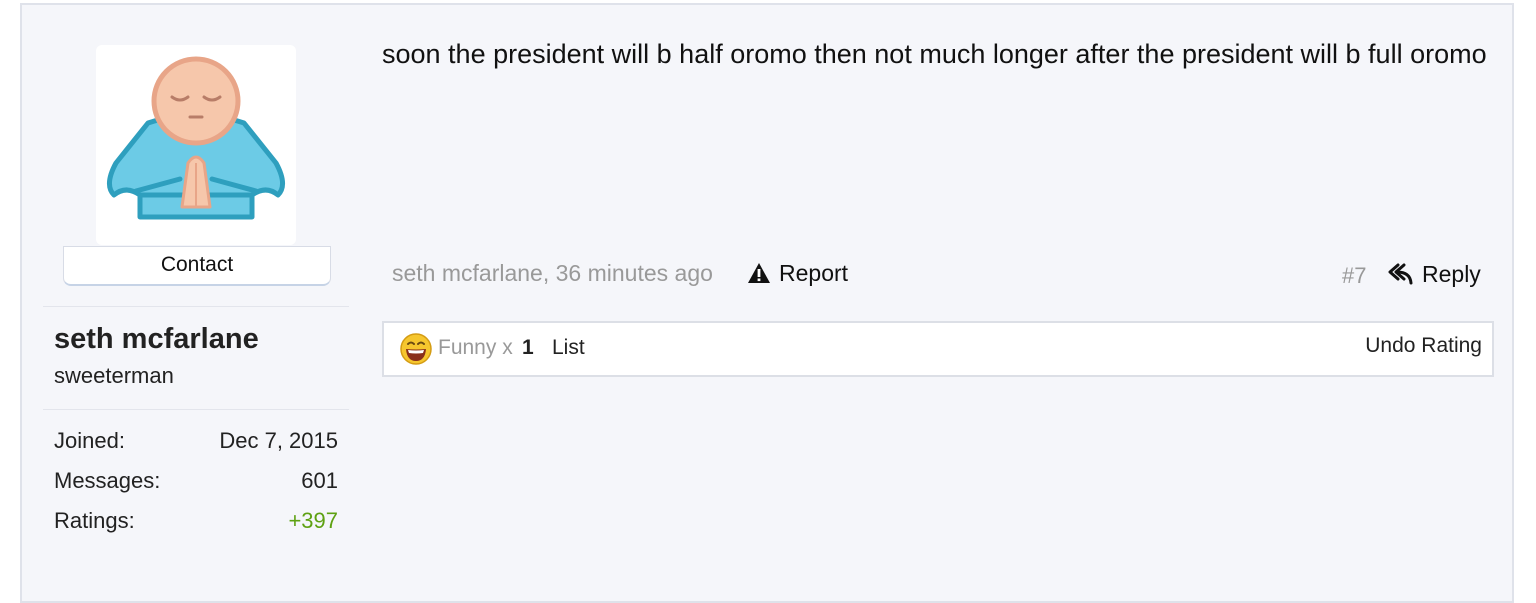 Image resolution: width=1536 pixels, height=603 pixels. I want to click on contact-button: Contact, so click(197, 266).